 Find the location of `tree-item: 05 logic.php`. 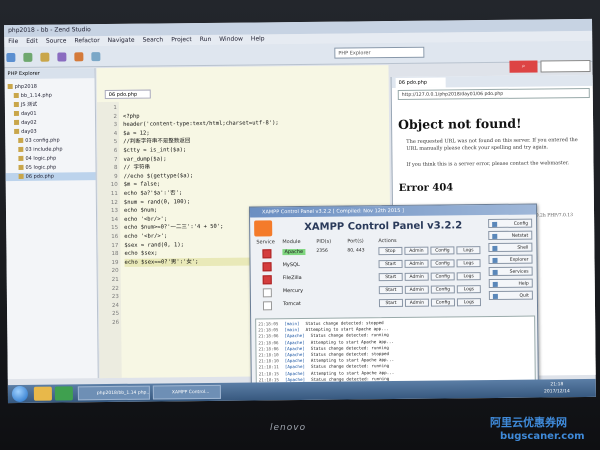

tree-item: 05 logic.php is located at coordinates (50, 167).